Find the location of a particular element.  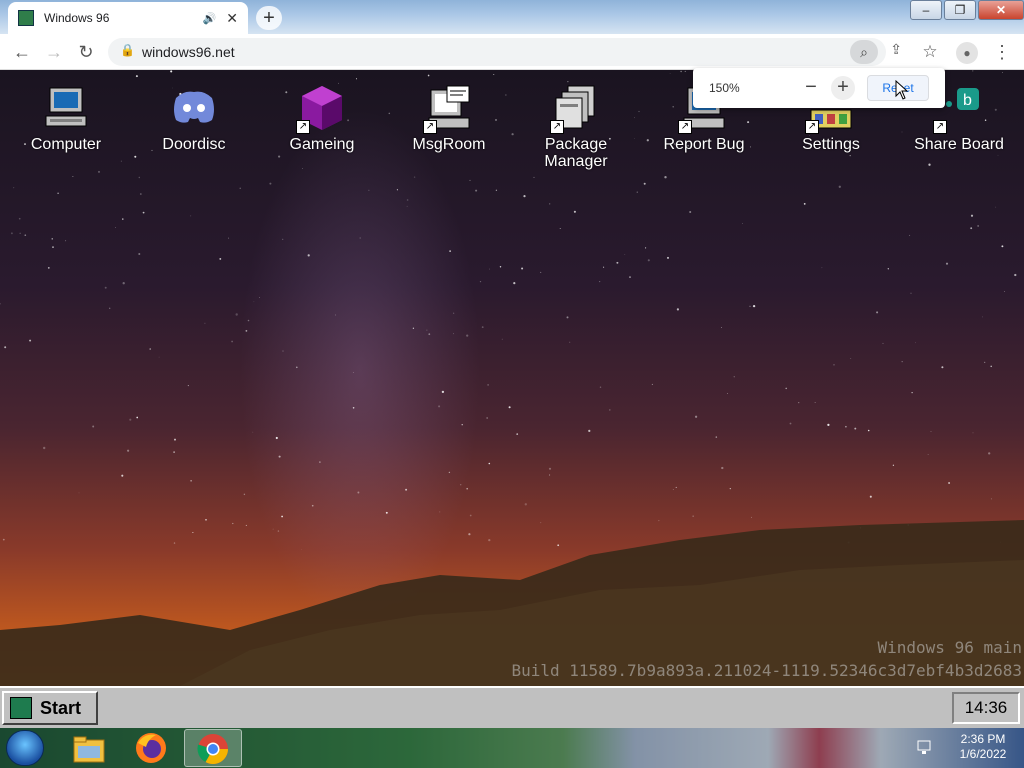

audio-playing-icon: 🔊 is located at coordinates (210, 18).